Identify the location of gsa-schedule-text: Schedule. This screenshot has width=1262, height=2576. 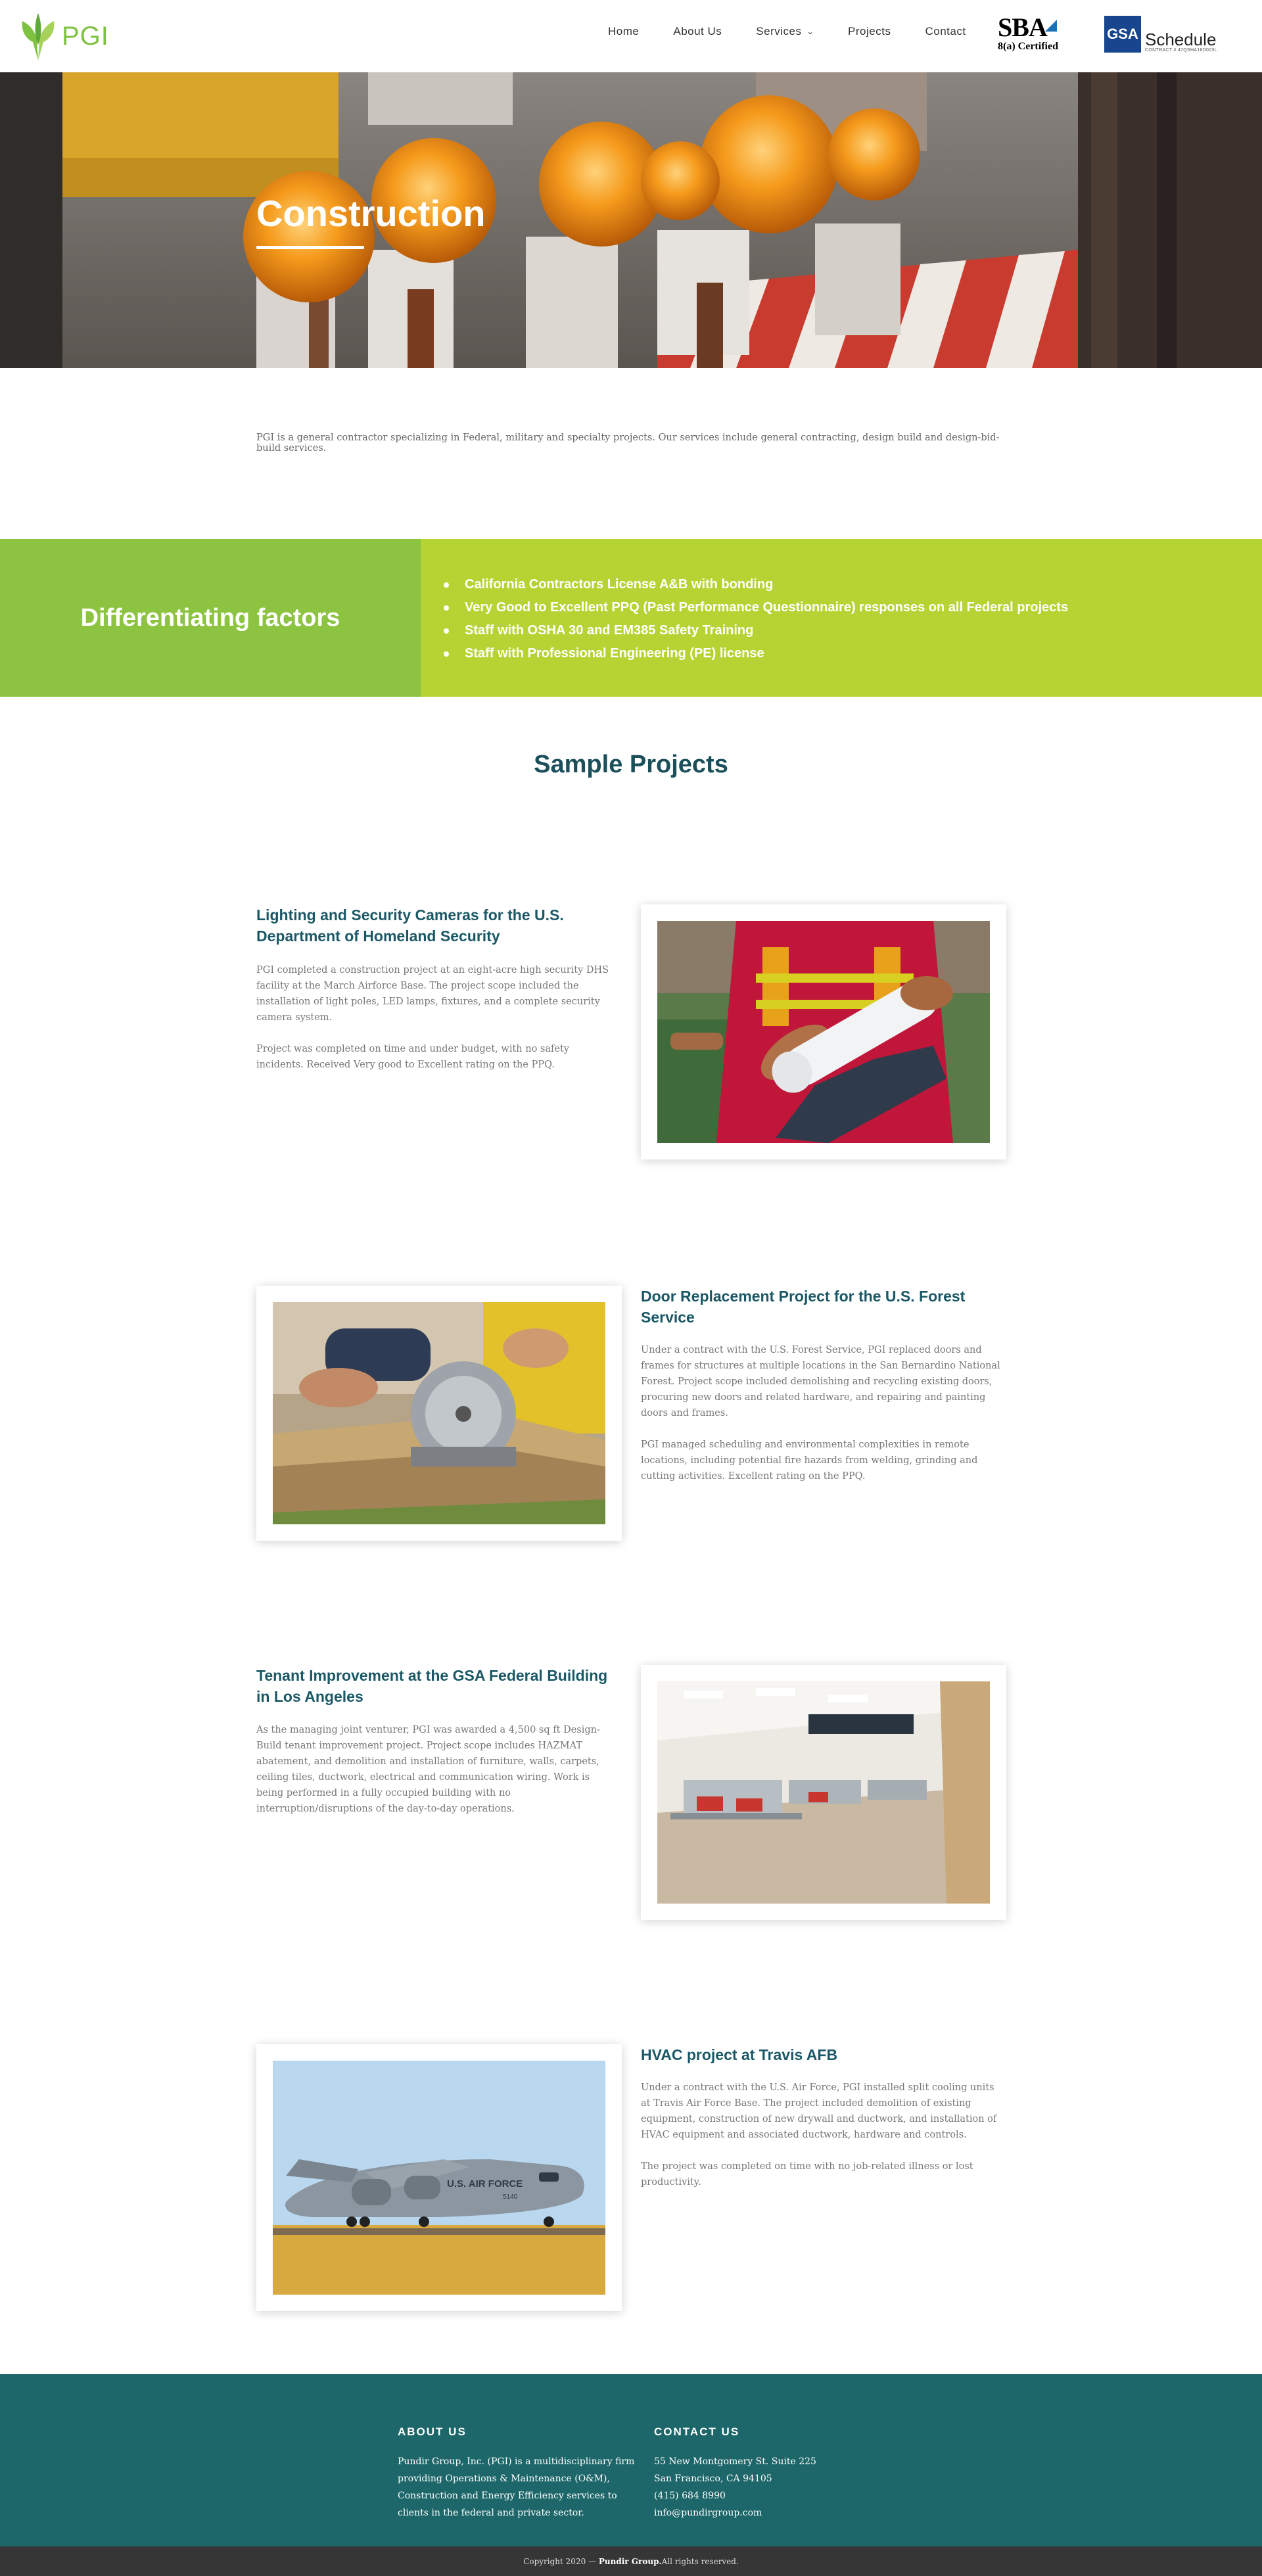
(1181, 39).